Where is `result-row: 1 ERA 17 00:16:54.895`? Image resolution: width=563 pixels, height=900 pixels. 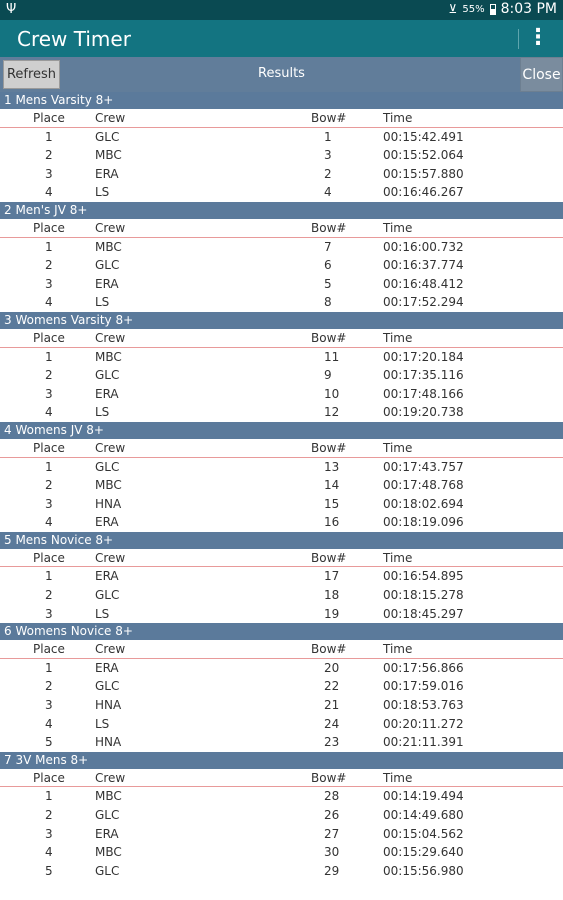 result-row: 1 ERA 17 00:16:54.895 is located at coordinates (281, 576).